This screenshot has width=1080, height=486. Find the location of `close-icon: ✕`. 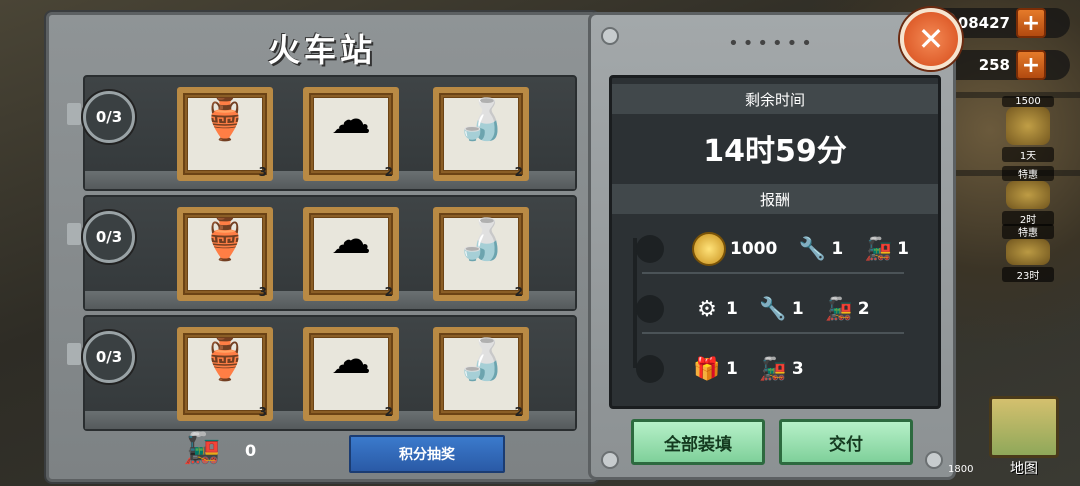

close-icon: ✕ is located at coordinates (931, 39).